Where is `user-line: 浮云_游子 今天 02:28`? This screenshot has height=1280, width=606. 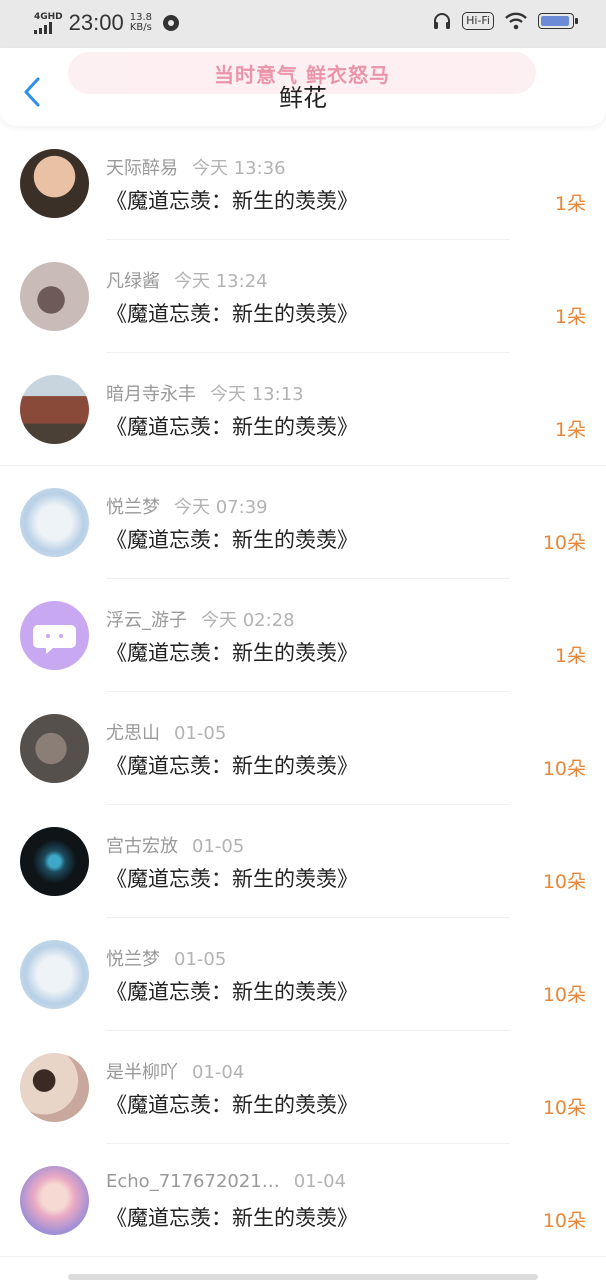
user-line: 浮云_游子 今天 02:28 is located at coordinates (200, 619).